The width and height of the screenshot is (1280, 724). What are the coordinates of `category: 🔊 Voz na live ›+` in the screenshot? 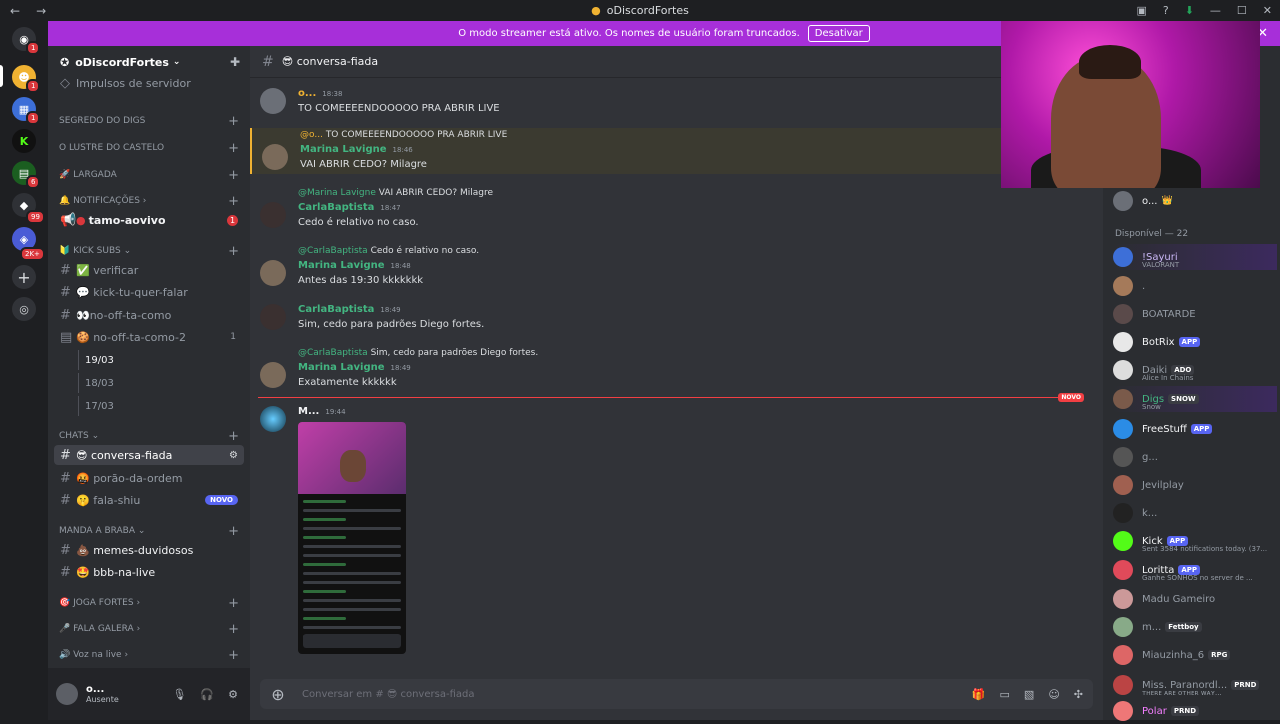 It's located at (149, 655).